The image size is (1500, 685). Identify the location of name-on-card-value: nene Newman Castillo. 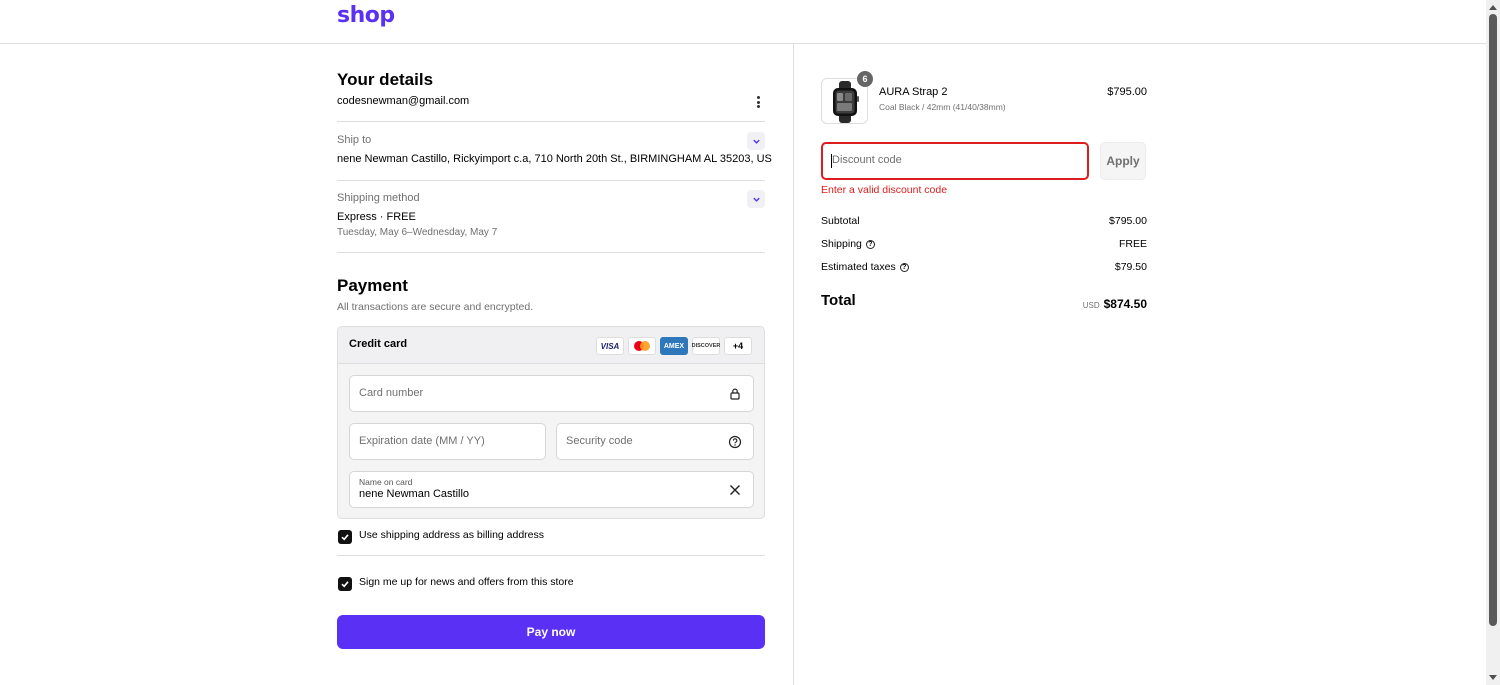
(414, 494).